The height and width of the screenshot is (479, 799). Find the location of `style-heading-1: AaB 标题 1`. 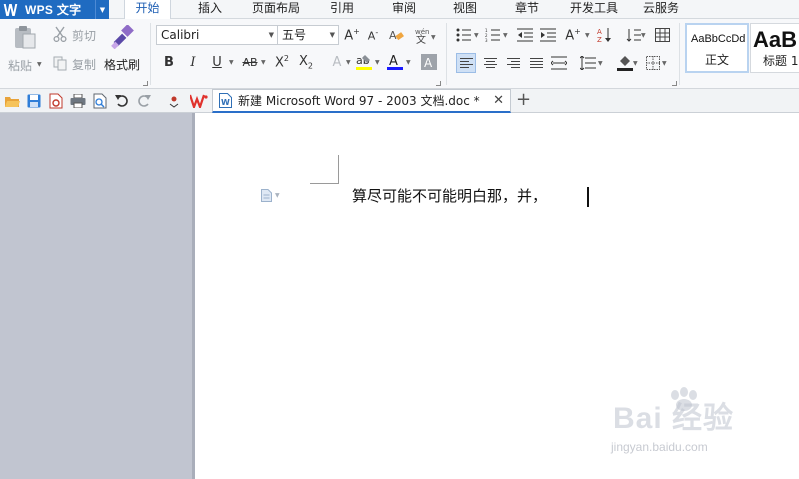

style-heading-1: AaB 标题 1 is located at coordinates (774, 48).